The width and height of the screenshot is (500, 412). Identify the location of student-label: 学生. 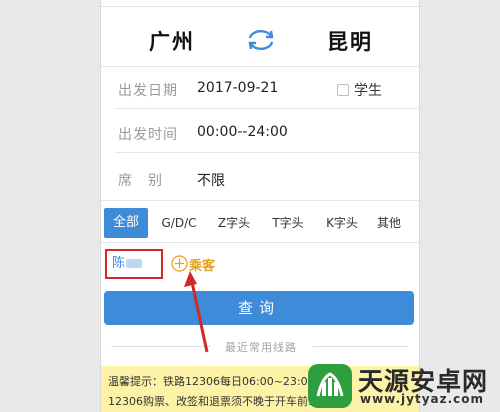
(368, 90).